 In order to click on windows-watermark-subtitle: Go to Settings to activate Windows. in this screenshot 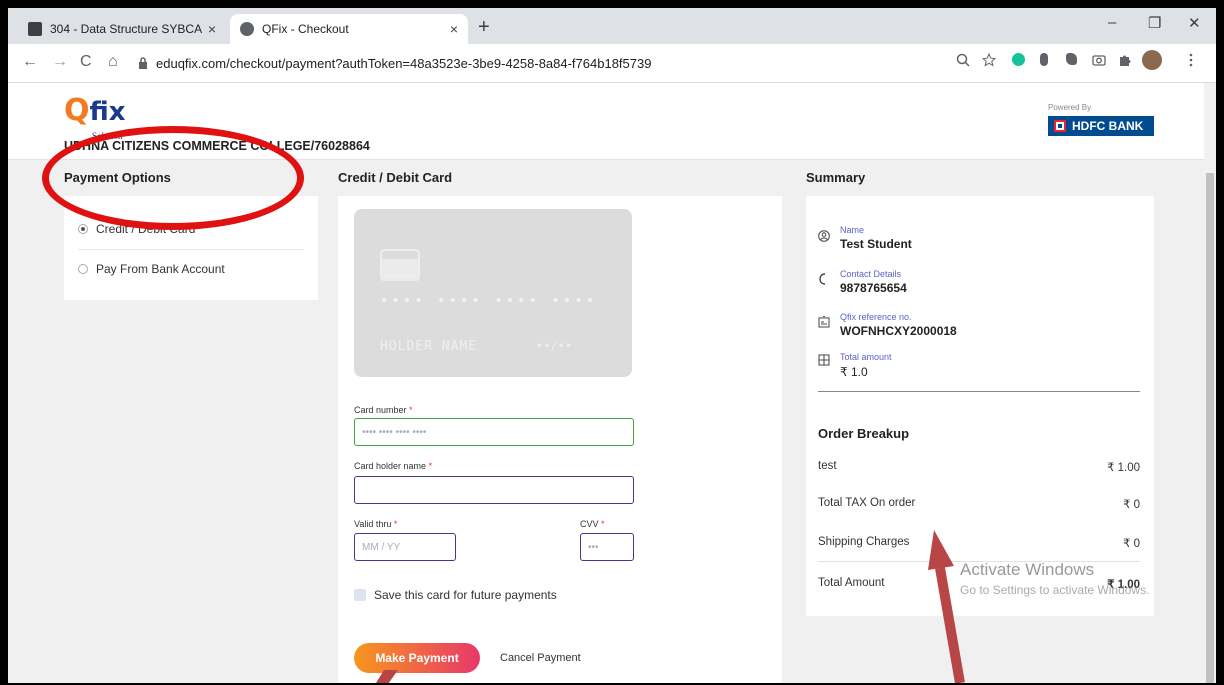, I will do `click(1055, 590)`.